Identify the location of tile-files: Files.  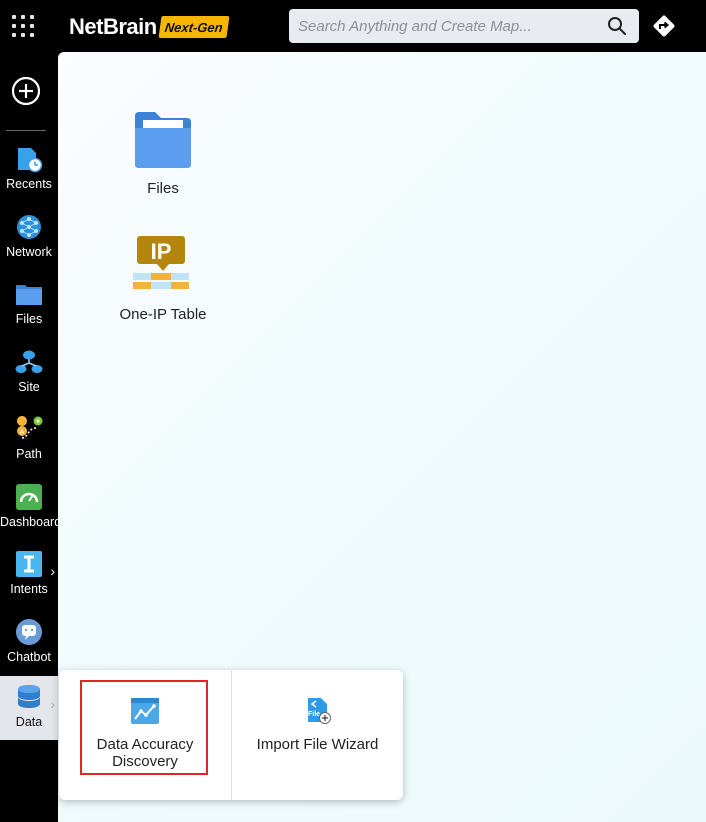
(163, 153).